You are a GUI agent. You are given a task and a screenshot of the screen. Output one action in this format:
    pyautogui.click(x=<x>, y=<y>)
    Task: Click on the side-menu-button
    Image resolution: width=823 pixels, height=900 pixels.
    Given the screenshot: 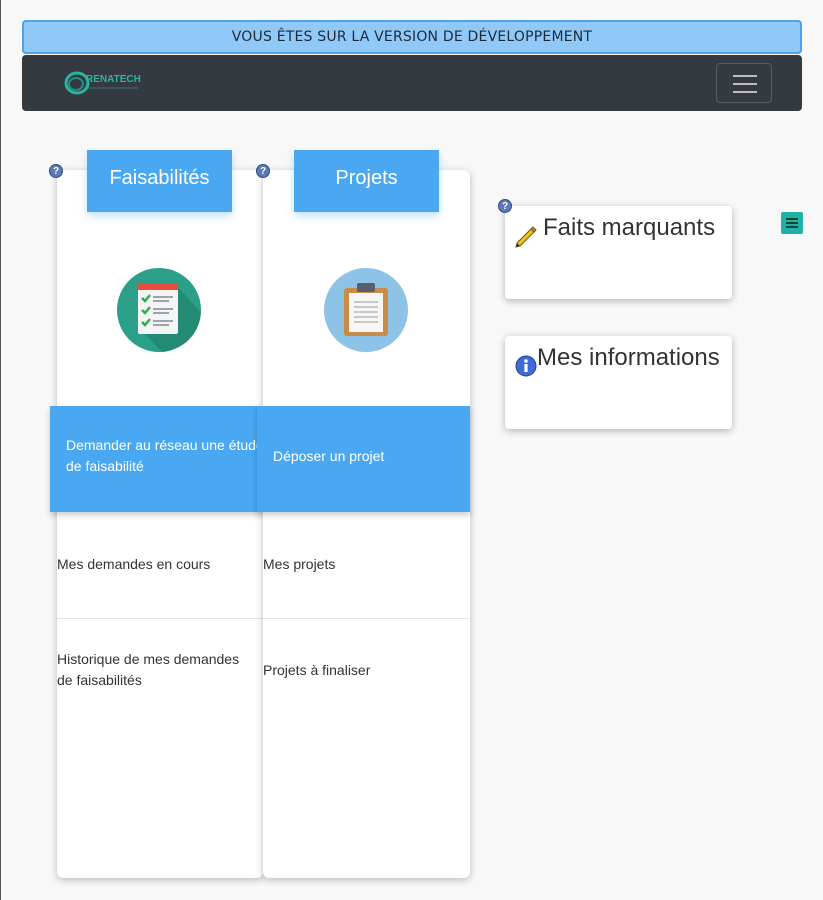 What is the action you would take?
    pyautogui.click(x=792, y=223)
    